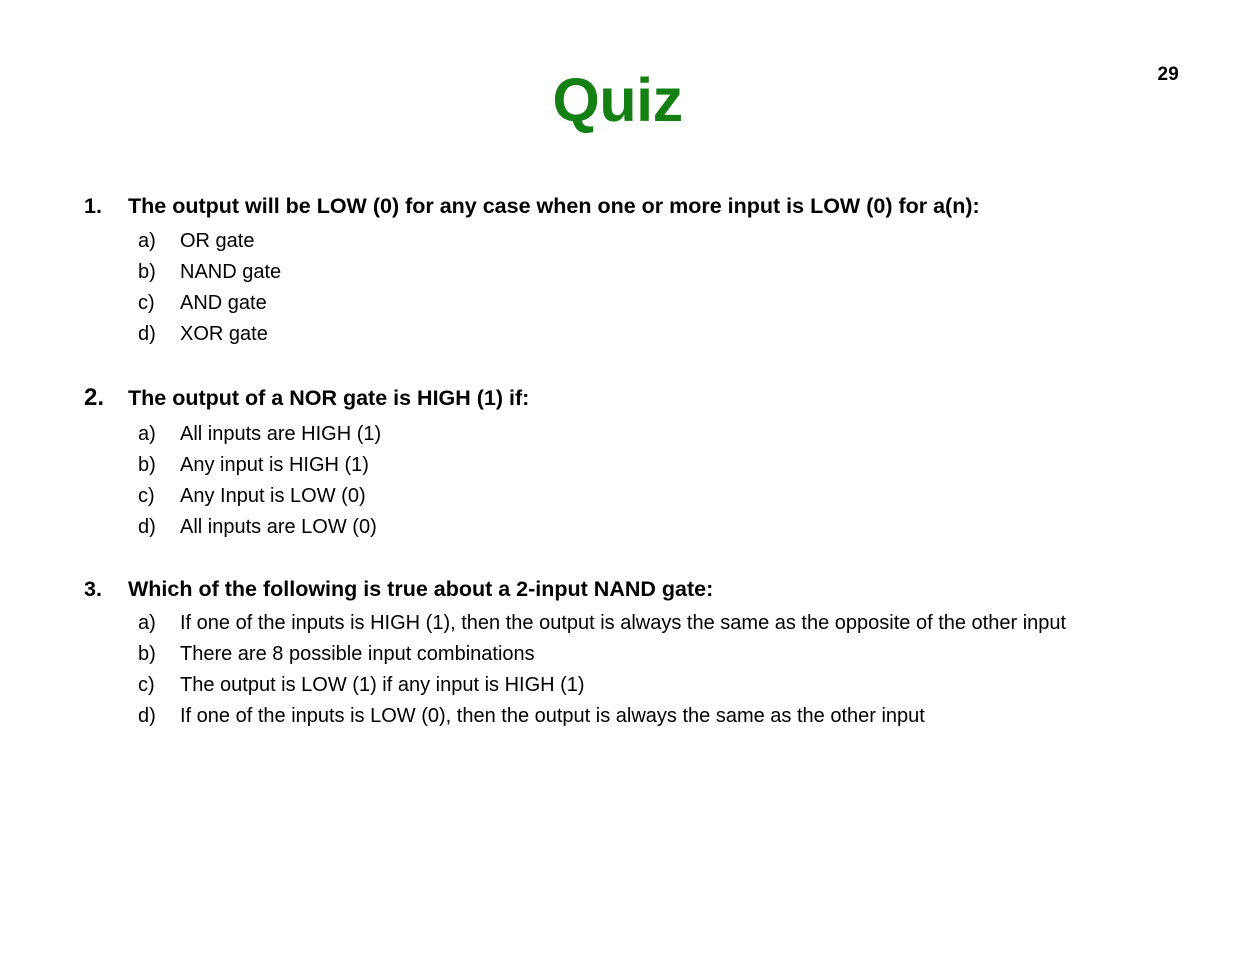 Image resolution: width=1235 pixels, height=954 pixels. Describe the element at coordinates (147, 240) in the screenshot. I see `option-letter-1a: a)` at that location.